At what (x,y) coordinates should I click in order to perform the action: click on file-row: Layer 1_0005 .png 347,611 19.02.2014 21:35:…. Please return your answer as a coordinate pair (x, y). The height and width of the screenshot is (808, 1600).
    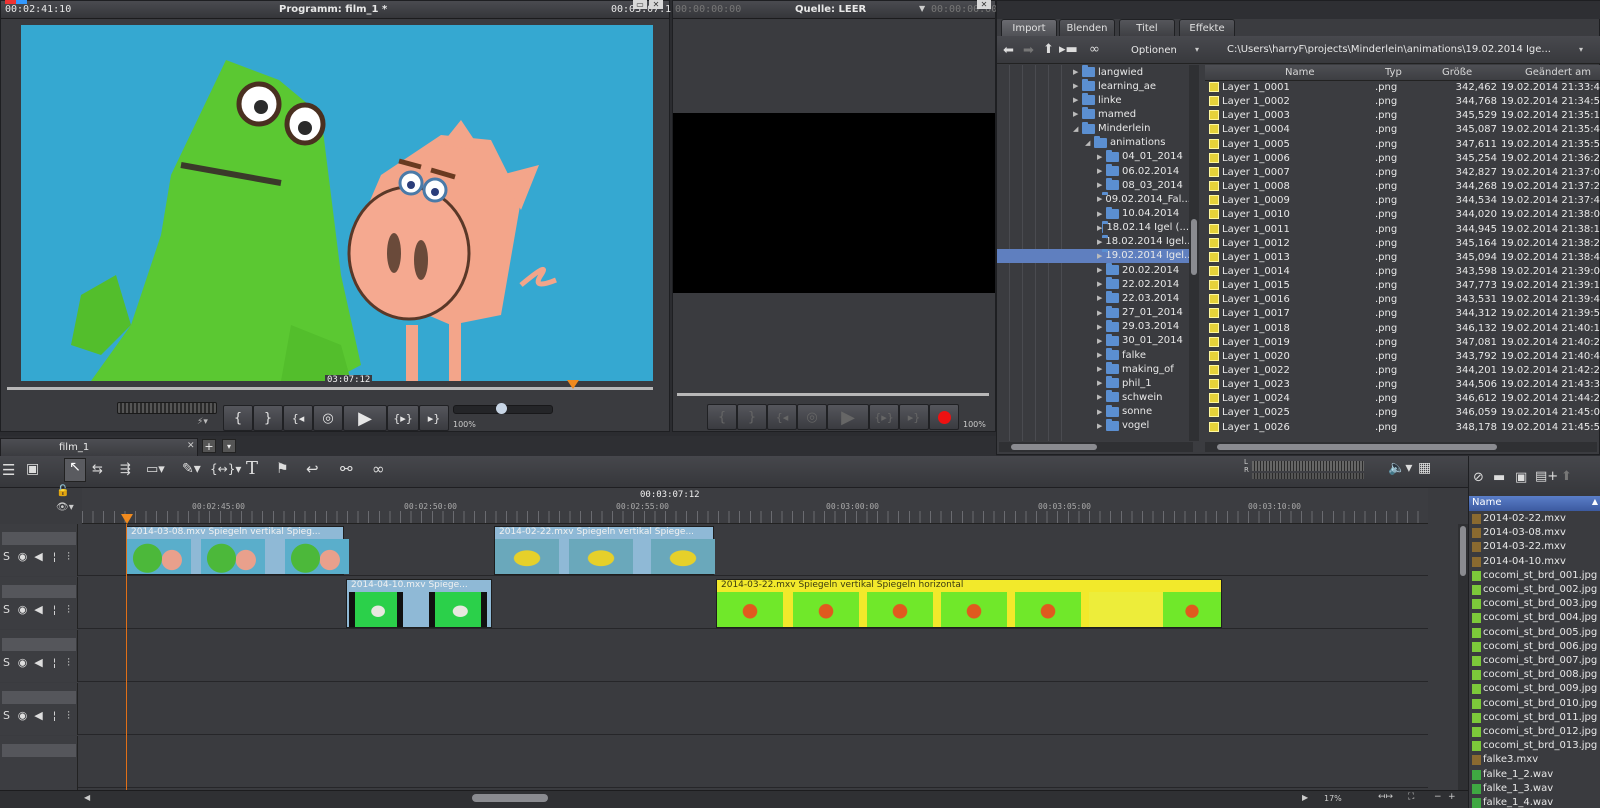
    Looking at the image, I should click on (1402, 145).